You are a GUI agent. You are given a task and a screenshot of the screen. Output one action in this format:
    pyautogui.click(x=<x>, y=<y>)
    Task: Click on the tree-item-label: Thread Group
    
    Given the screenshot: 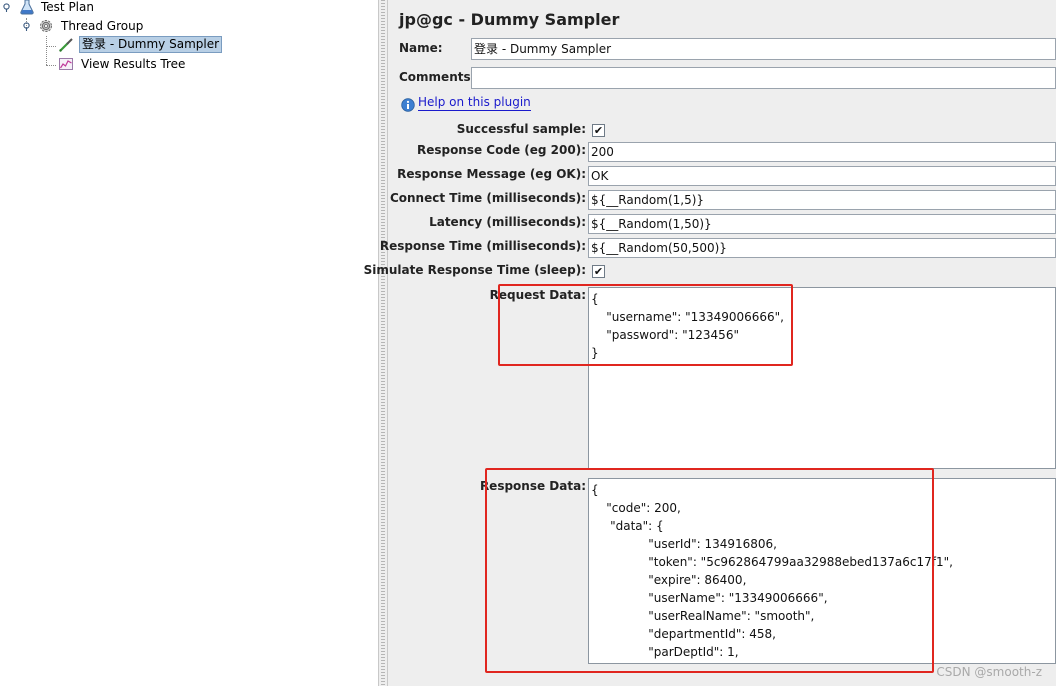 What is the action you would take?
    pyautogui.click(x=102, y=26)
    